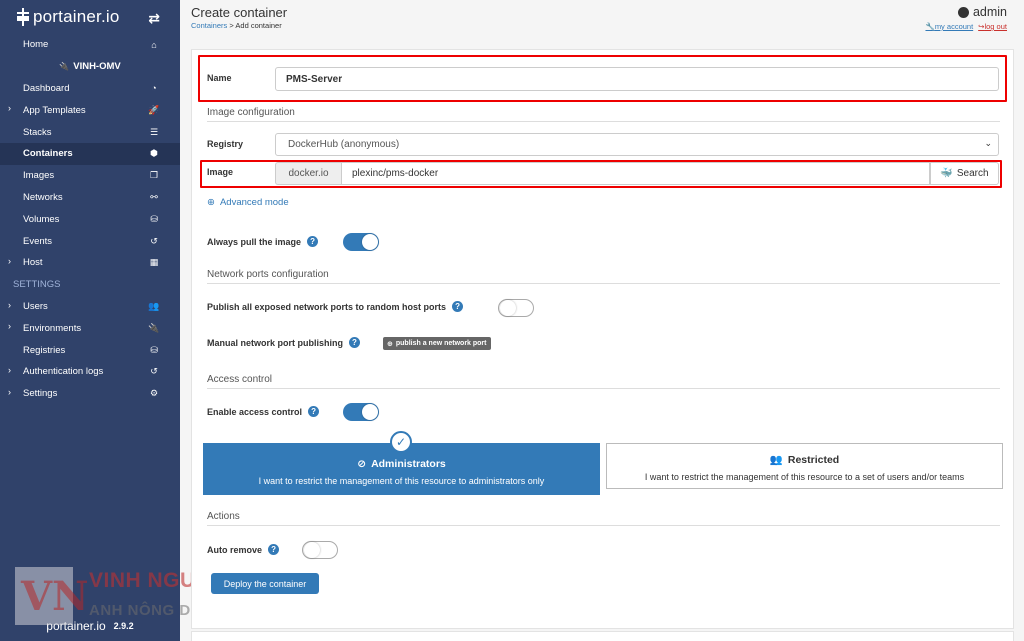 The image size is (1024, 641). What do you see at coordinates (33, 263) in the screenshot?
I see `sidebar-item-label: Host` at bounding box center [33, 263].